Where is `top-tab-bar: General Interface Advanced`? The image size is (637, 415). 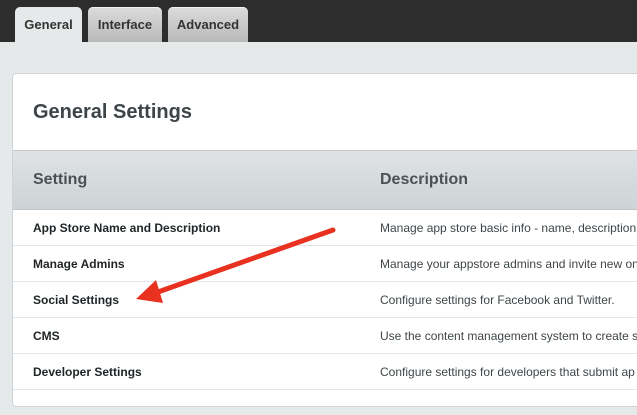 top-tab-bar: General Interface Advanced is located at coordinates (318, 21).